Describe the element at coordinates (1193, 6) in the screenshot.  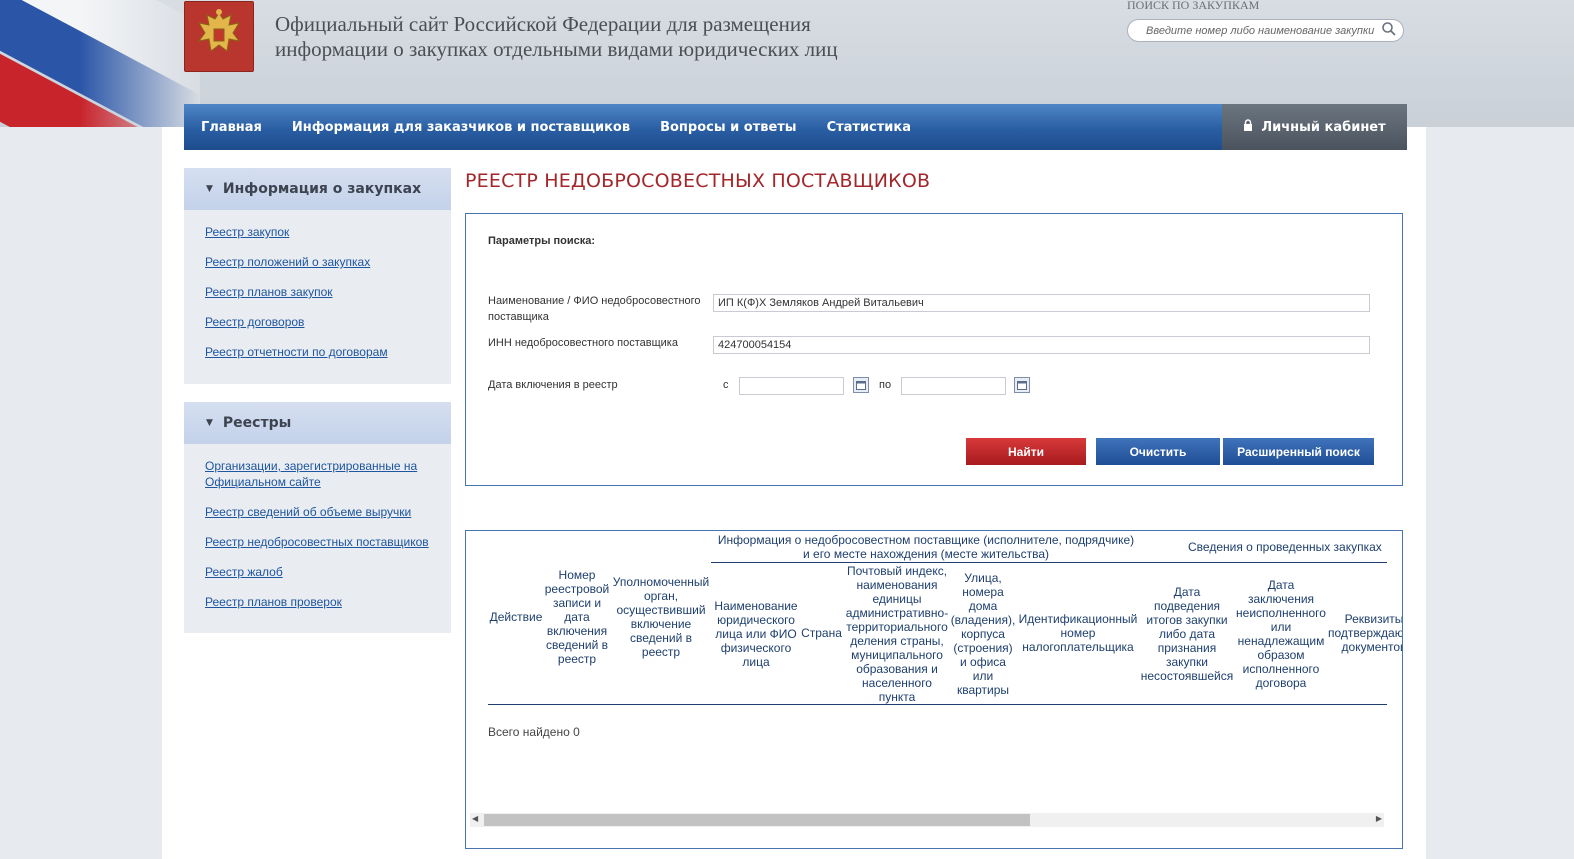
I see `search-label: ПОИСК ПО ЗАКУПКАМ` at that location.